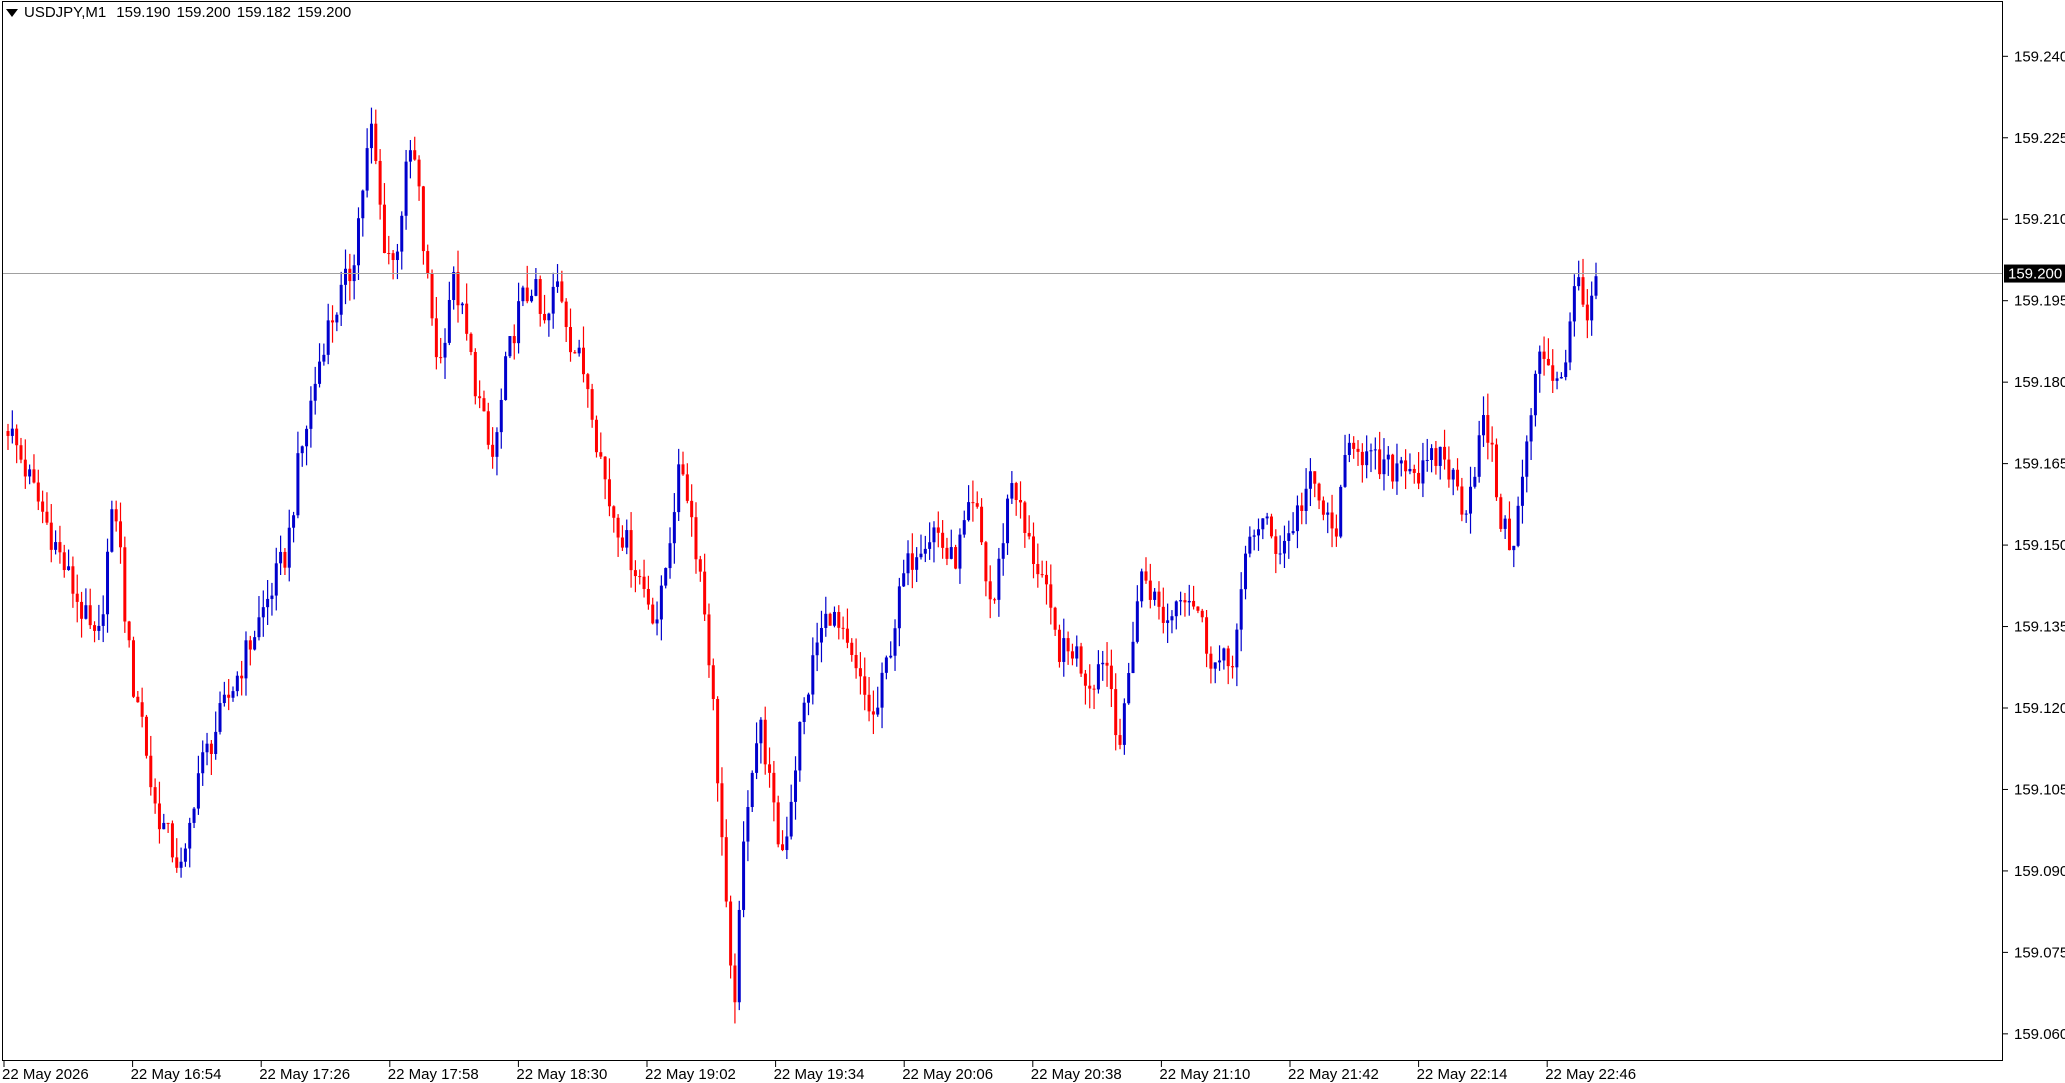 This screenshot has width=2065, height=1083. Describe the element at coordinates (12, 13) in the screenshot. I see `dropdown-triangle-icon` at that location.